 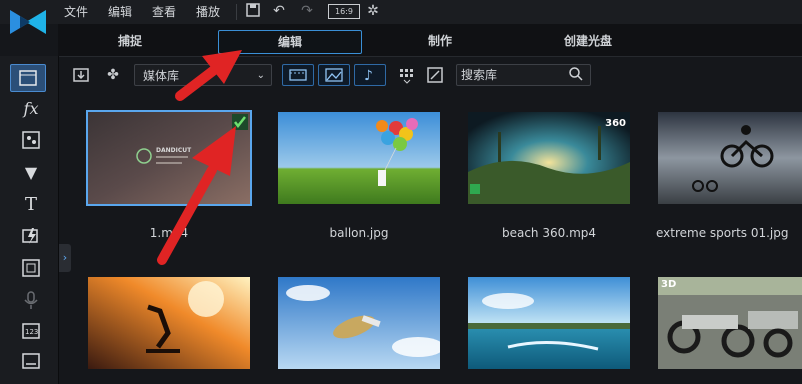 I want to click on thumbnail-8-badge: 3D, so click(x=669, y=284).